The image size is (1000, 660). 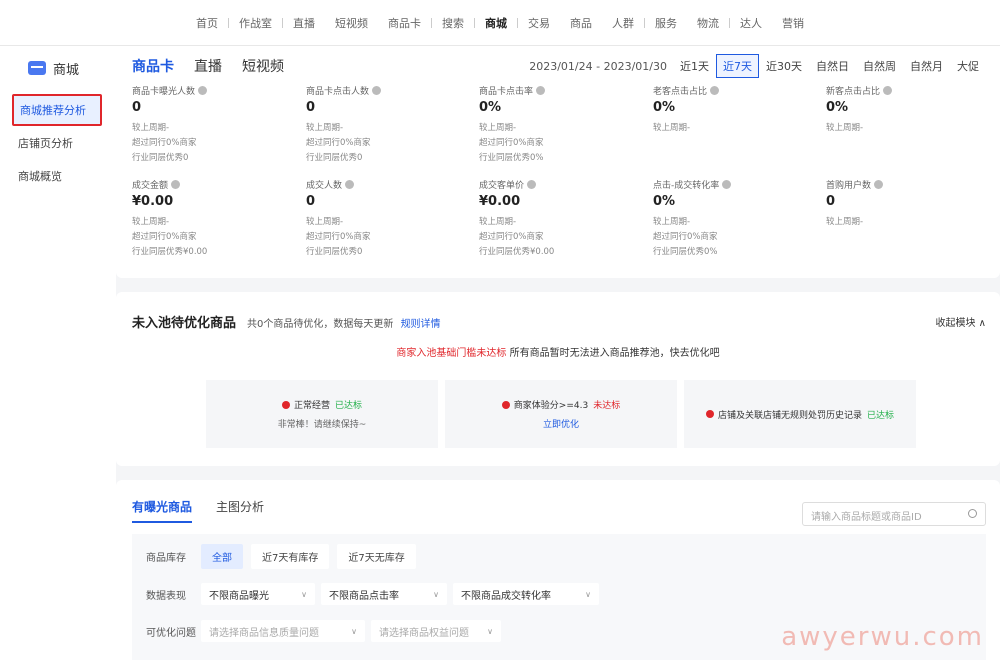 I want to click on tab-exposed-goods: 有曝光商品, so click(x=162, y=510).